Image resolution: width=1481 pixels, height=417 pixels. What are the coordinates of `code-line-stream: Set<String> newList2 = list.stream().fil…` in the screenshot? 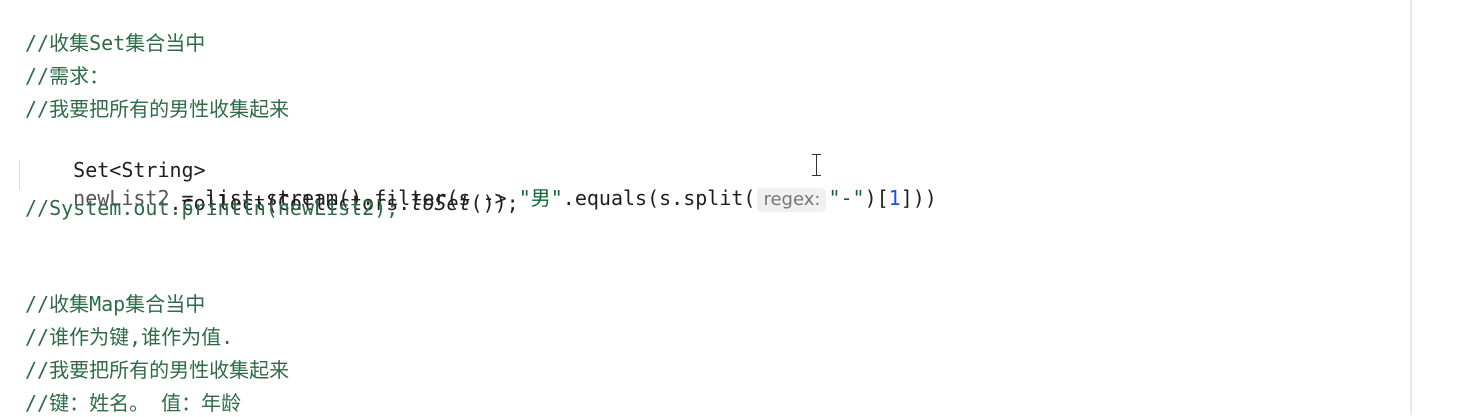 It's located at (481, 170).